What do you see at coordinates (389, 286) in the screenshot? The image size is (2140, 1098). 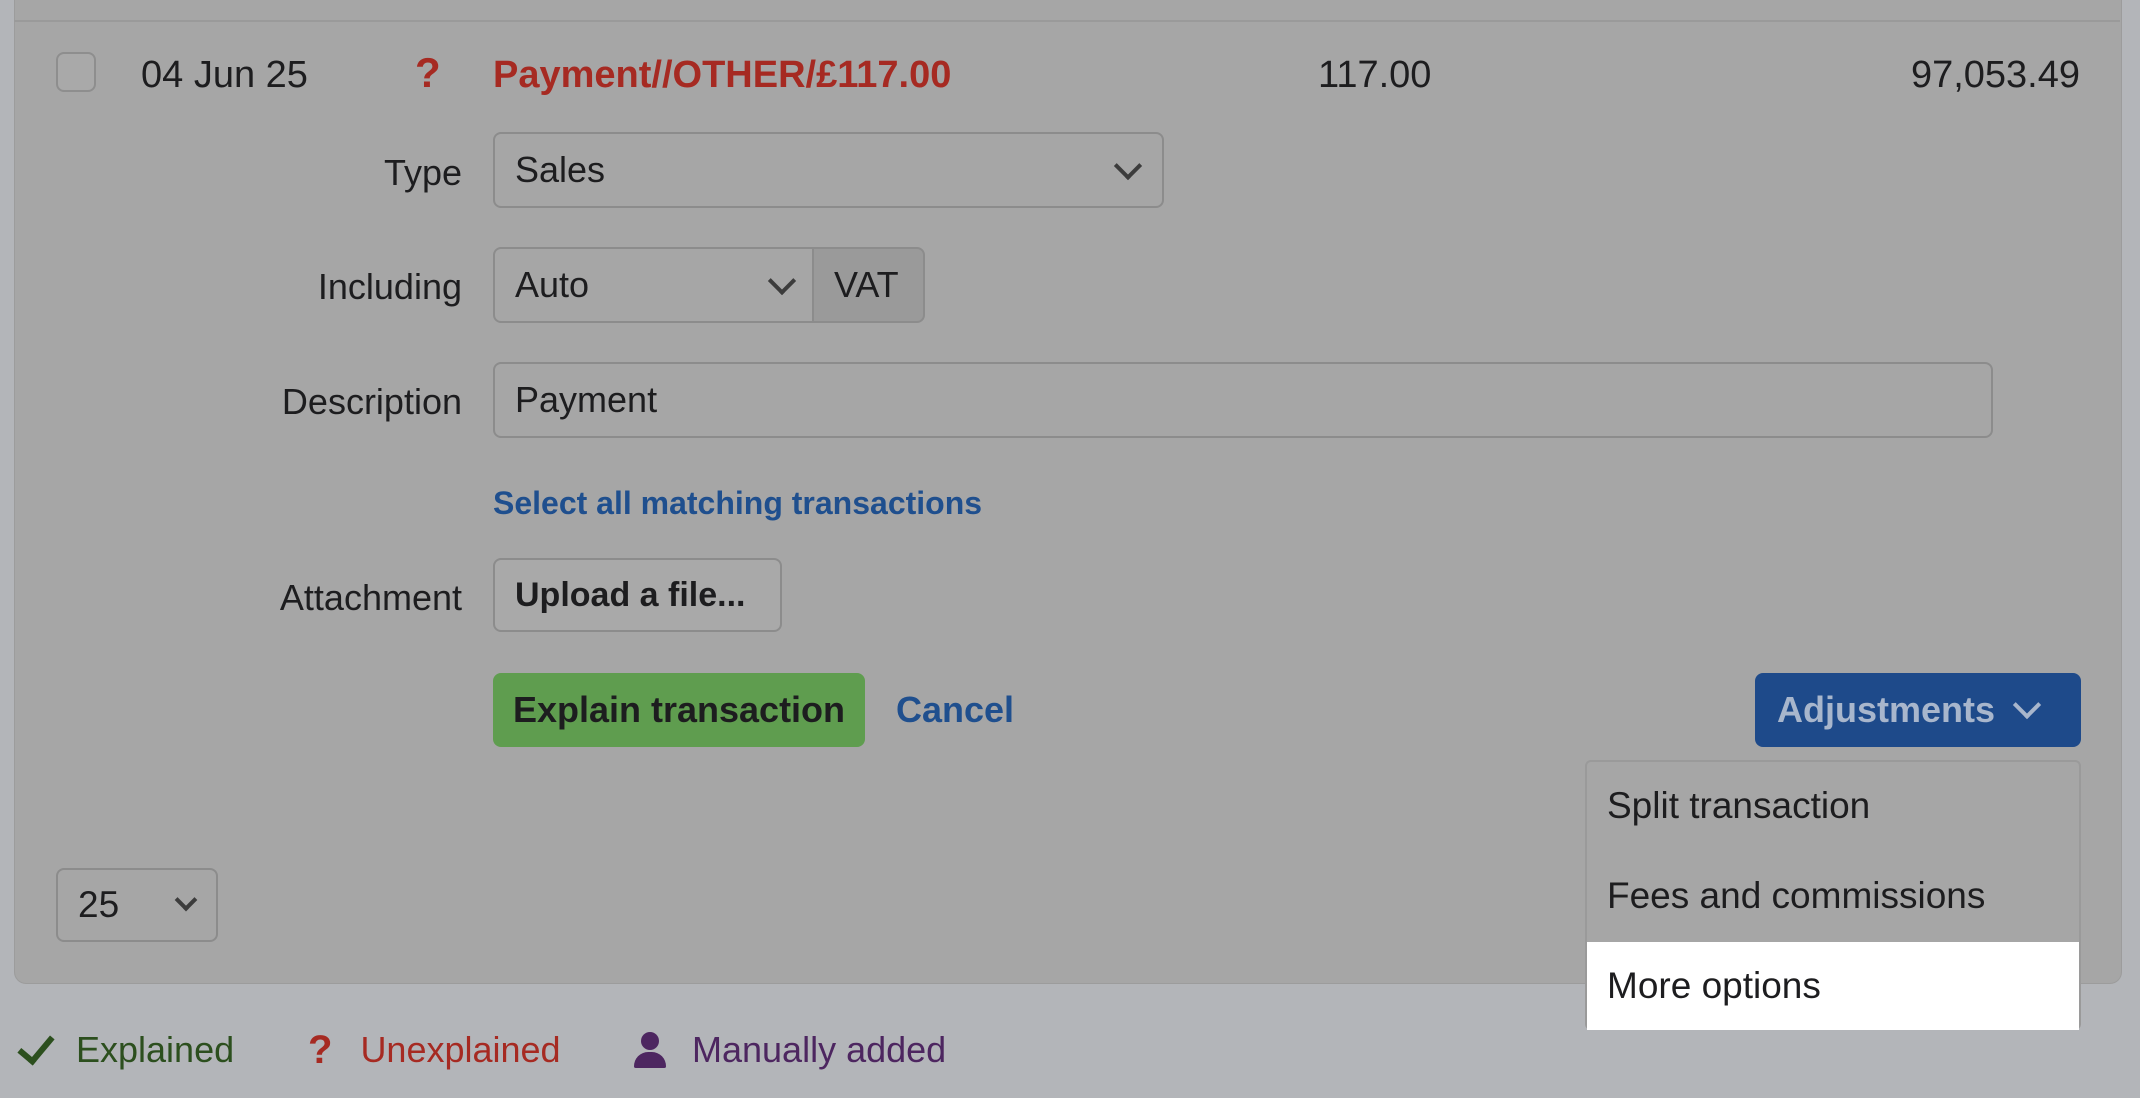 I see `including-label: Including` at bounding box center [389, 286].